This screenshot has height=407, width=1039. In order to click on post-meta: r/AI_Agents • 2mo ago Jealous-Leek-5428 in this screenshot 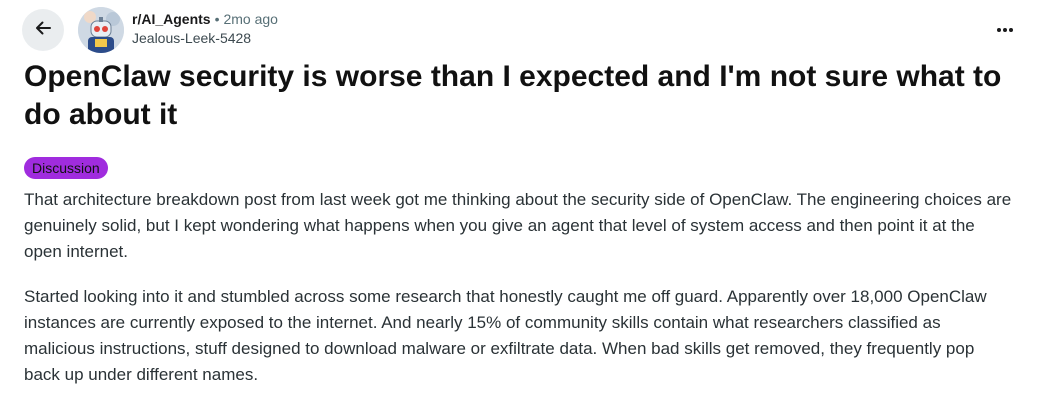, I will do `click(205, 29)`.